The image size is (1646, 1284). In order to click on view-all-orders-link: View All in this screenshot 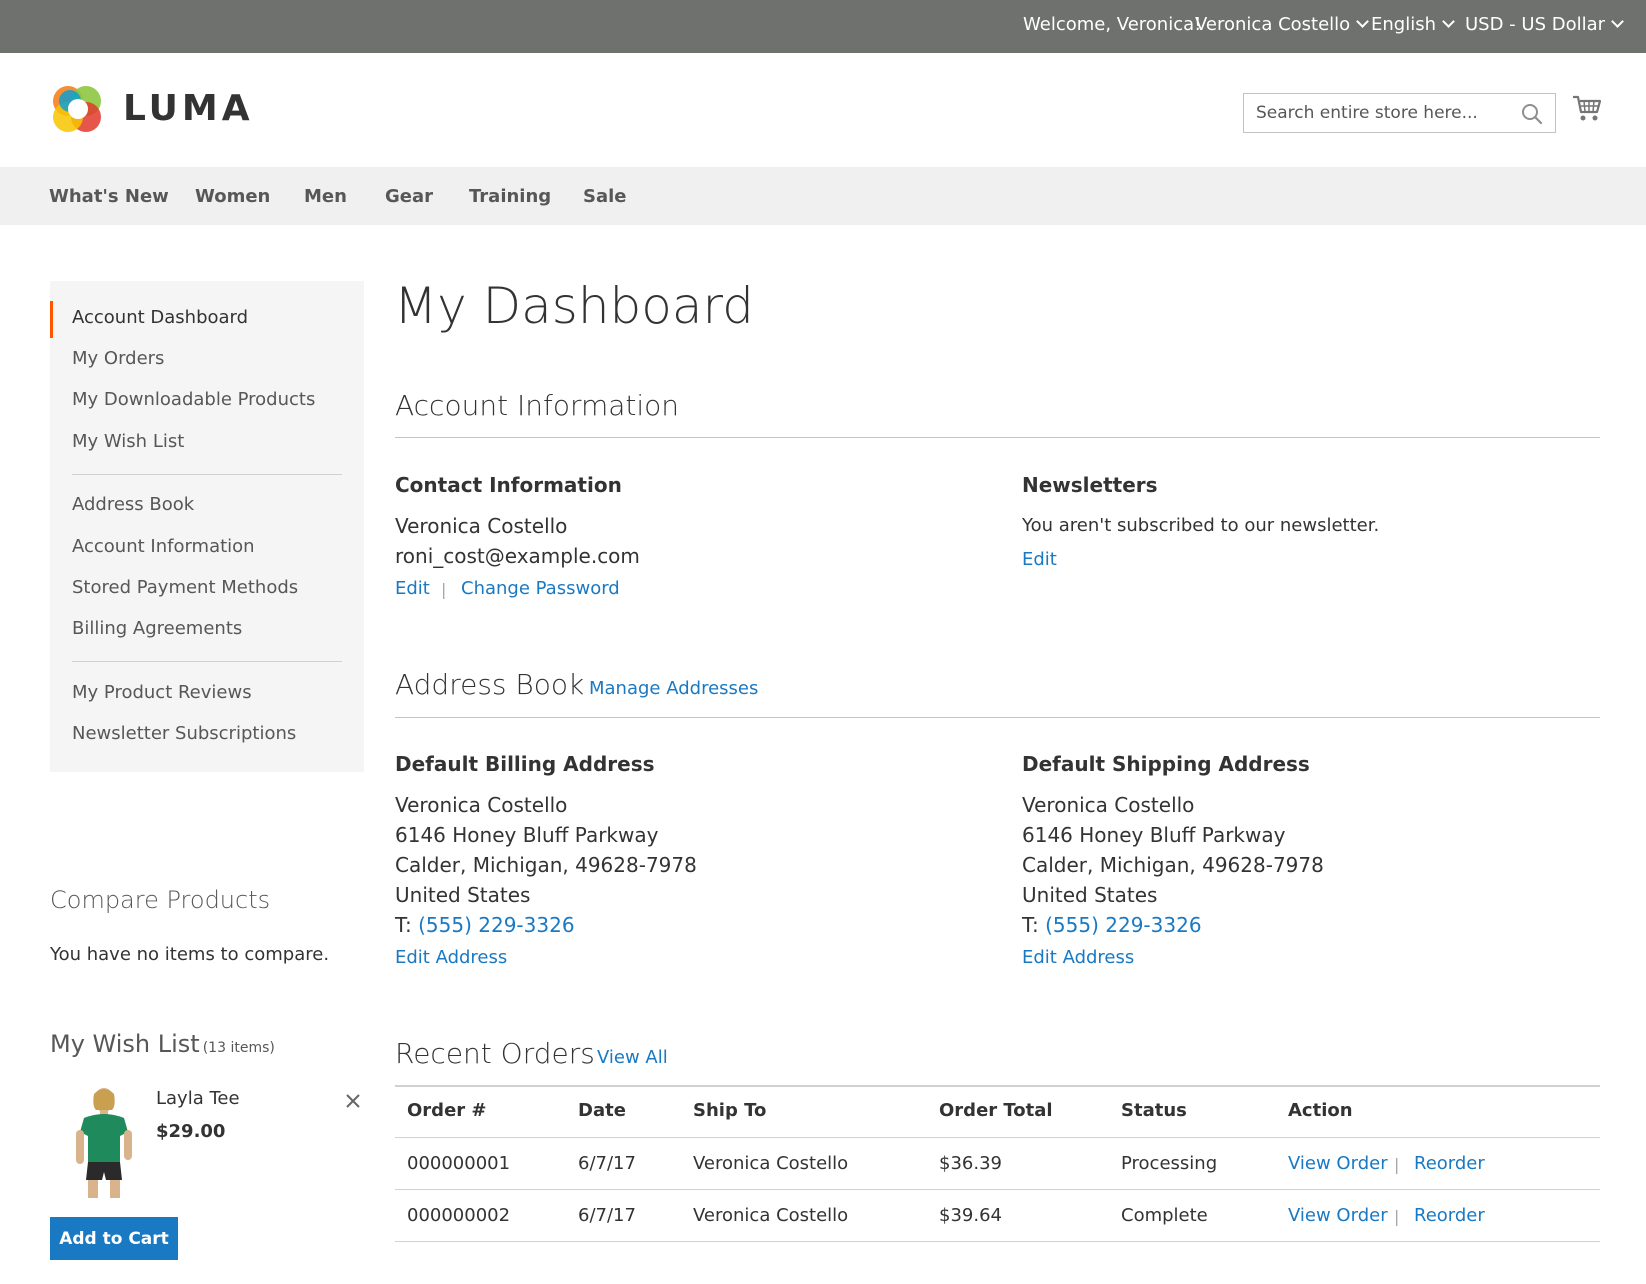, I will do `click(632, 1057)`.